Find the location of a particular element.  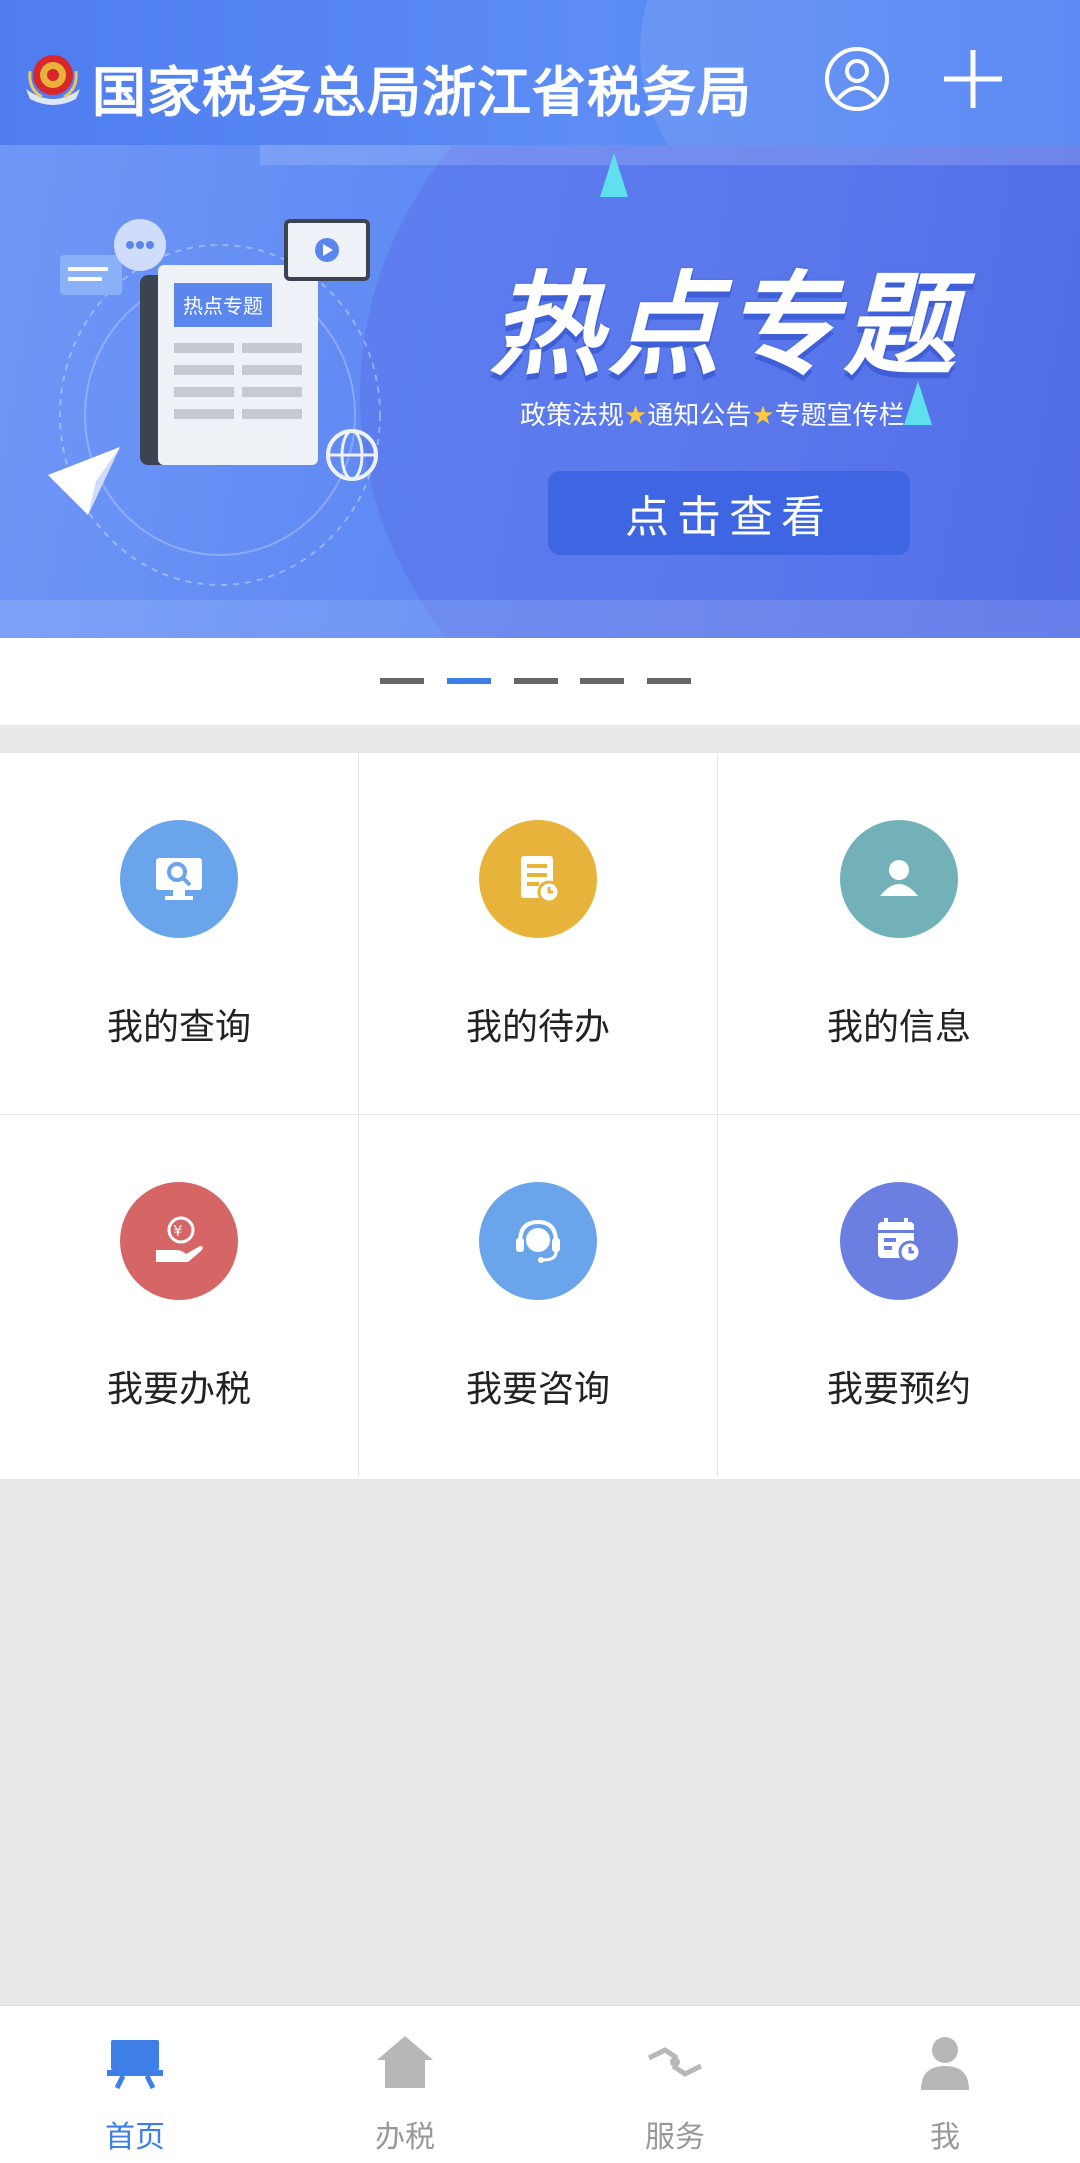

subtitle-part: 专题宣传栏 is located at coordinates (839, 416).